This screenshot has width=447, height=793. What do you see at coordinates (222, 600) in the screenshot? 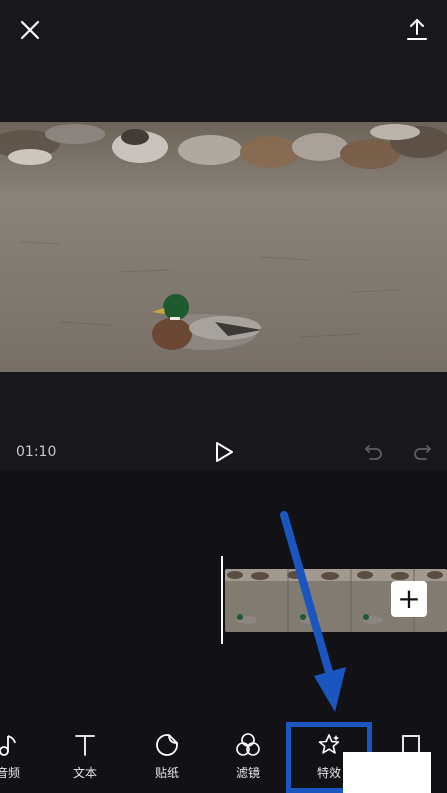
I see `playhead` at bounding box center [222, 600].